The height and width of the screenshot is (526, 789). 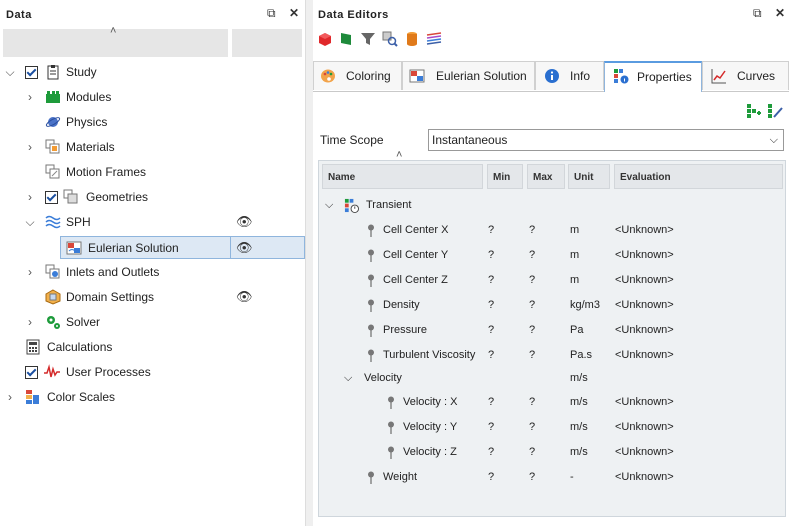 What do you see at coordinates (33, 347) in the screenshot?
I see `calculator-icon` at bounding box center [33, 347].